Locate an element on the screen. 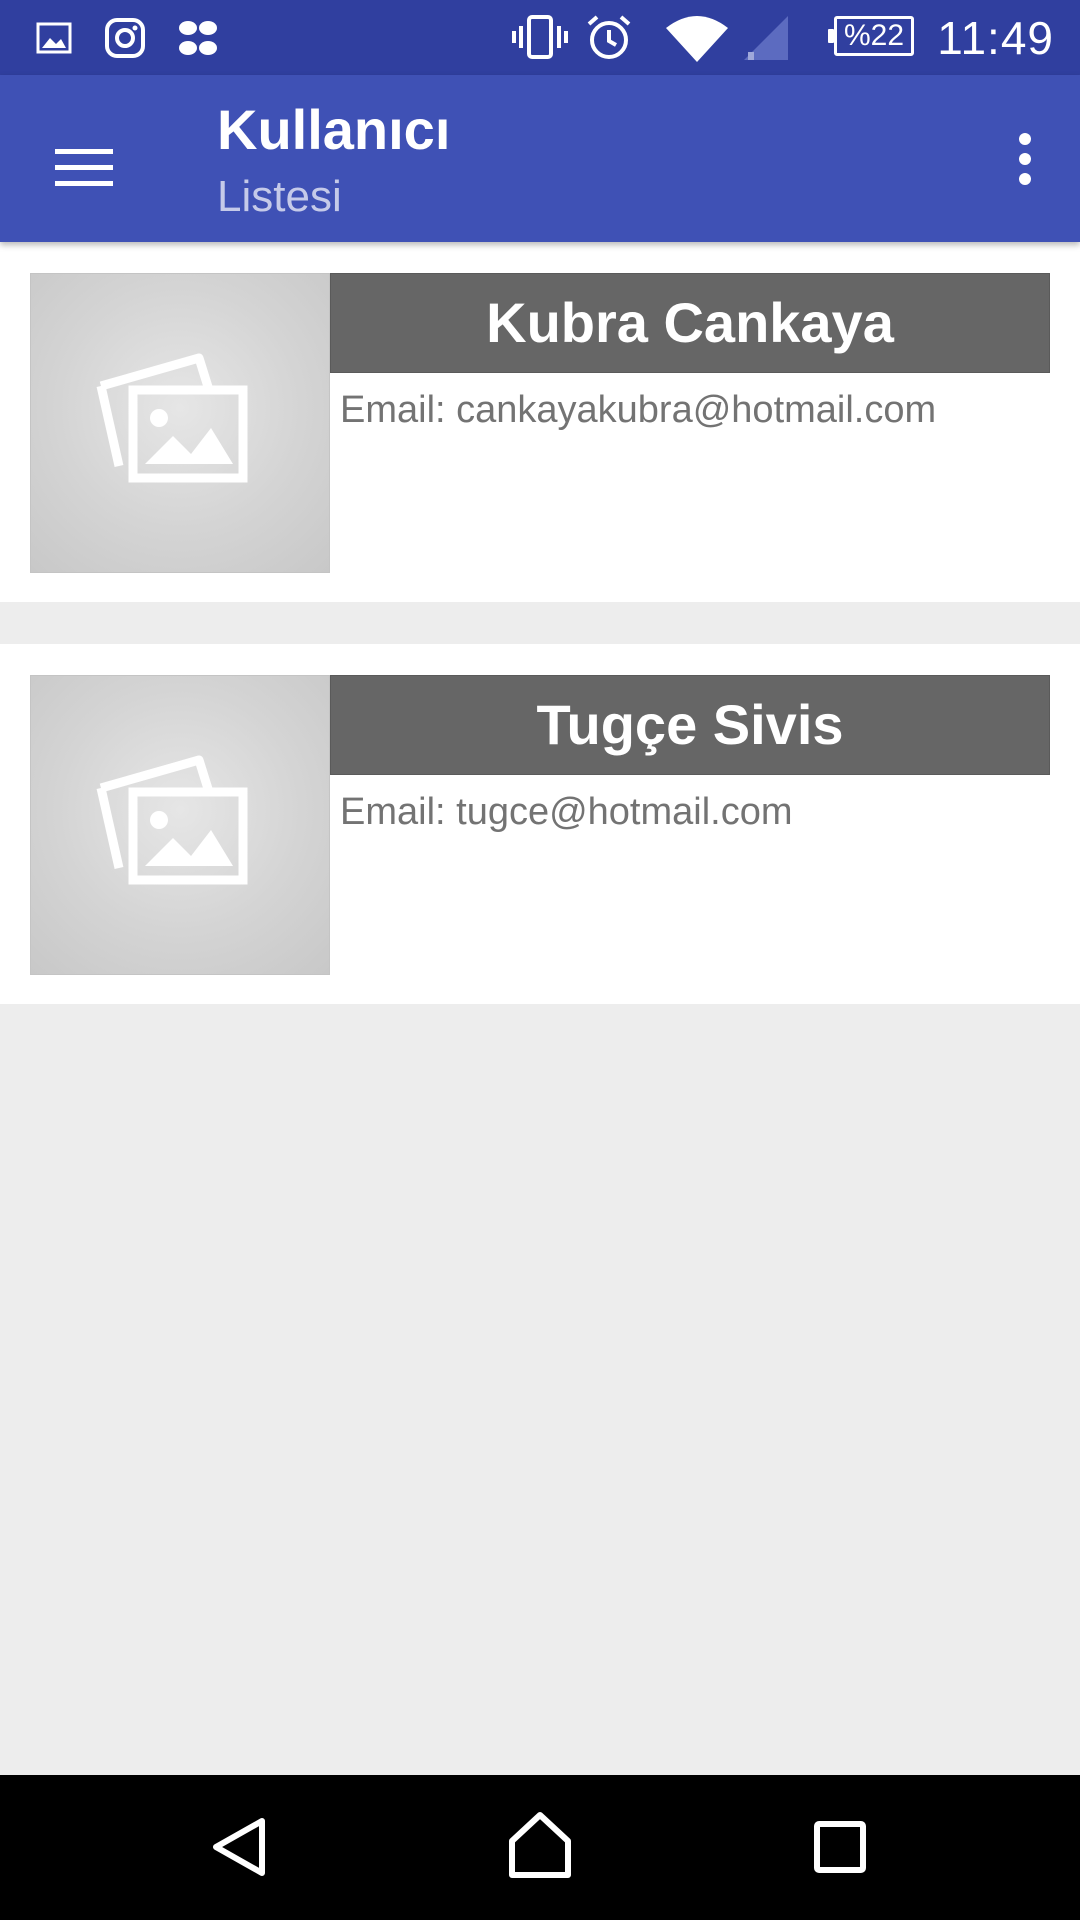 This screenshot has width=1080, height=1920. navigation-bar is located at coordinates (540, 1847).